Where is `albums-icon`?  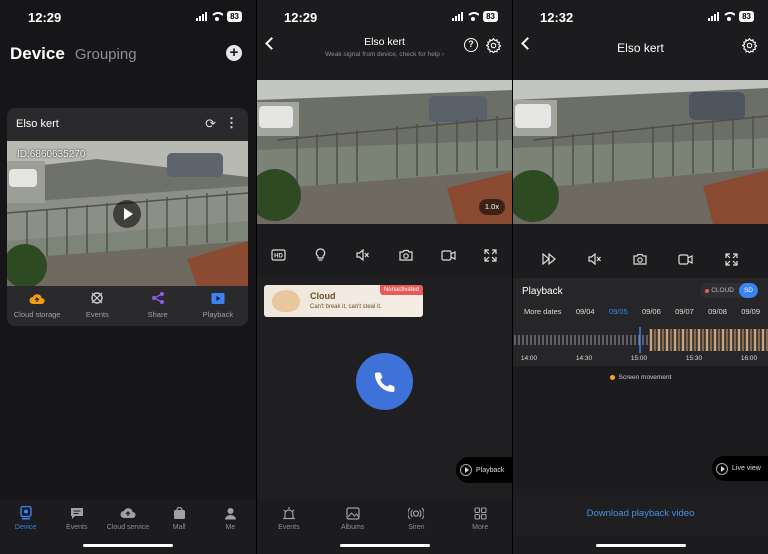
albums-icon is located at coordinates (353, 513).